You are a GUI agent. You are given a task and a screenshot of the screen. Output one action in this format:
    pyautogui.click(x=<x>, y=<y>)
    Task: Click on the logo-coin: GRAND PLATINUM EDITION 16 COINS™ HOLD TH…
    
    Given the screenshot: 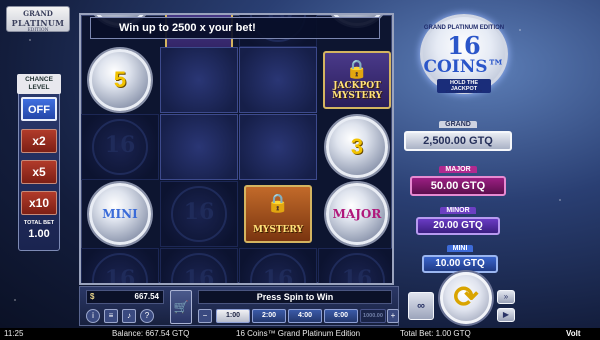 What is the action you would take?
    pyautogui.click(x=464, y=54)
    